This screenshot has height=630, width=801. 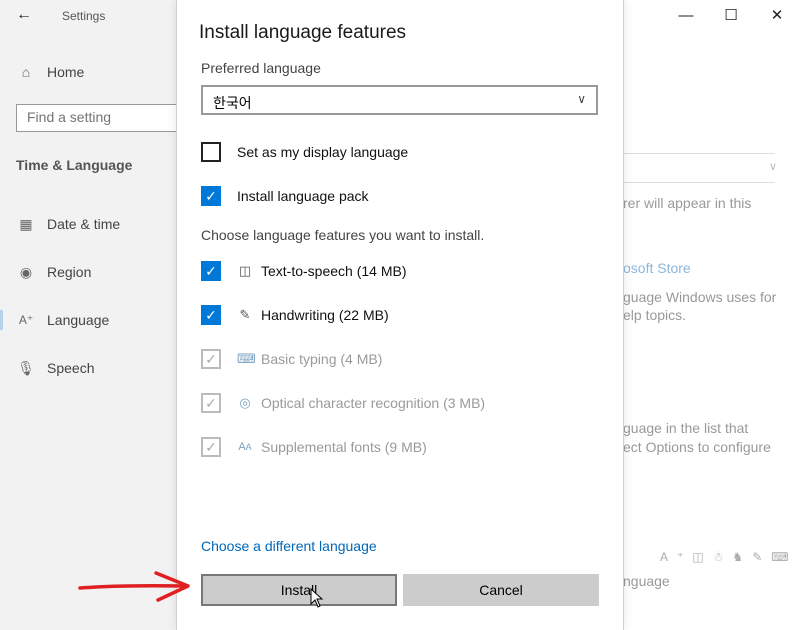 What do you see at coordinates (686, 16) in the screenshot?
I see `minimize-icon: —` at bounding box center [686, 16].